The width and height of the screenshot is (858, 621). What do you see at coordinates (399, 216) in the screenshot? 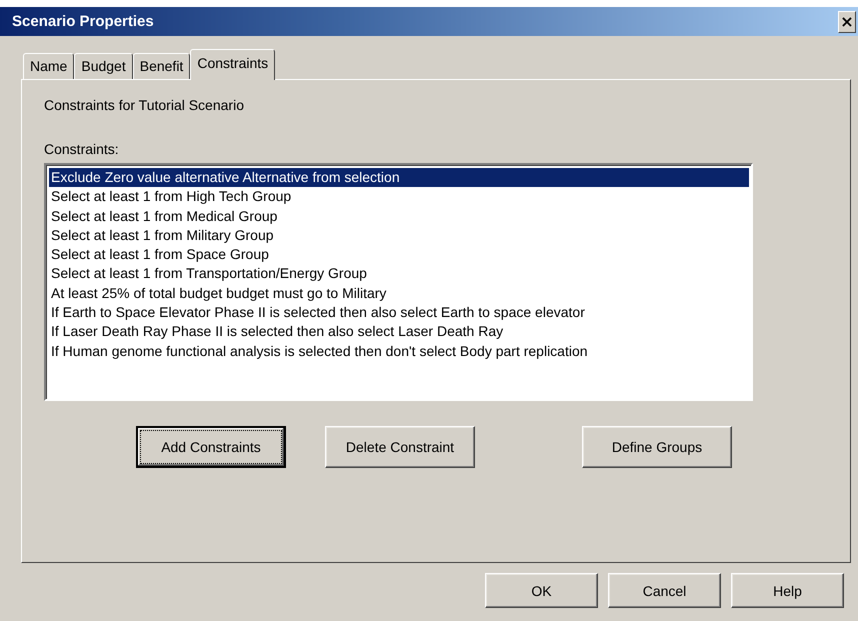
I see `list-item: Select at least 1 from Medical Group` at bounding box center [399, 216].